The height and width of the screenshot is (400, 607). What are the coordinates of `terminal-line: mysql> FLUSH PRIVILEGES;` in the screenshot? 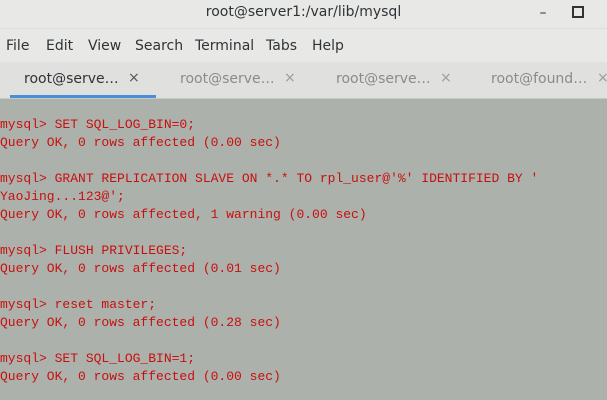 It's located at (94, 250).